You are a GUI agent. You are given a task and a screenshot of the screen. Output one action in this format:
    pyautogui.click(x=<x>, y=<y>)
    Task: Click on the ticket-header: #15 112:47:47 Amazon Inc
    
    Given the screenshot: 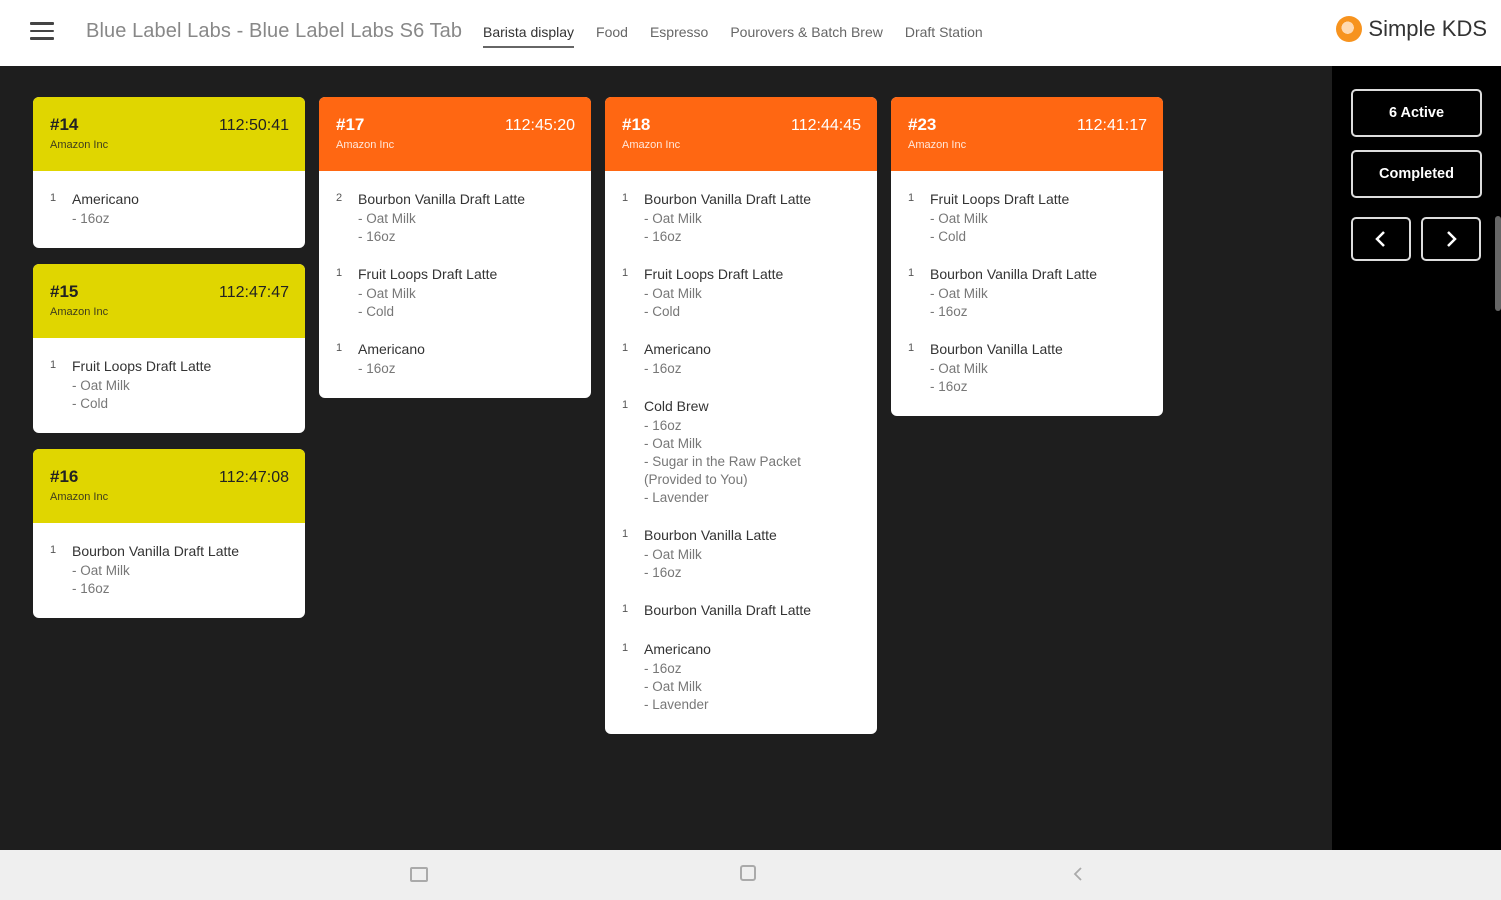 What is the action you would take?
    pyautogui.click(x=169, y=301)
    